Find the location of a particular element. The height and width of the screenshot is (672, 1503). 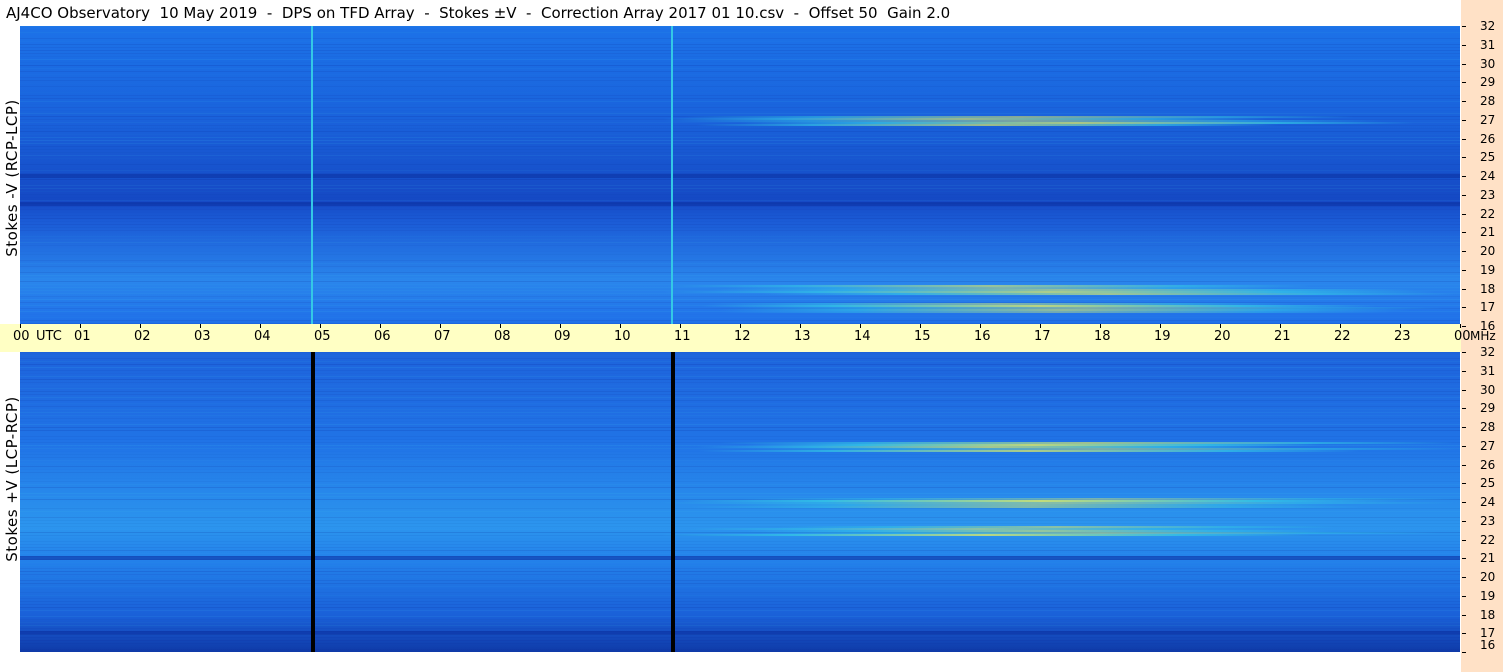

utc-tick-label: 17 is located at coordinates (1042, 336).